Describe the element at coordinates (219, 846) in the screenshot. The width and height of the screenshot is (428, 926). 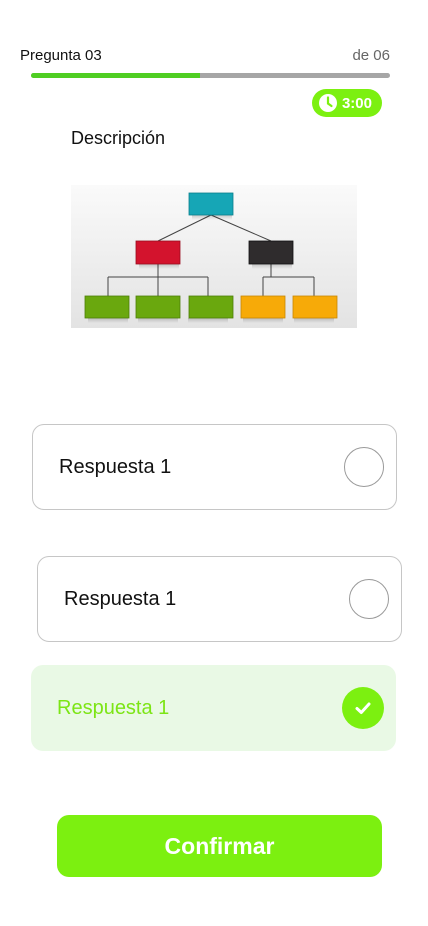
I see `confirm-button: Confirmar` at that location.